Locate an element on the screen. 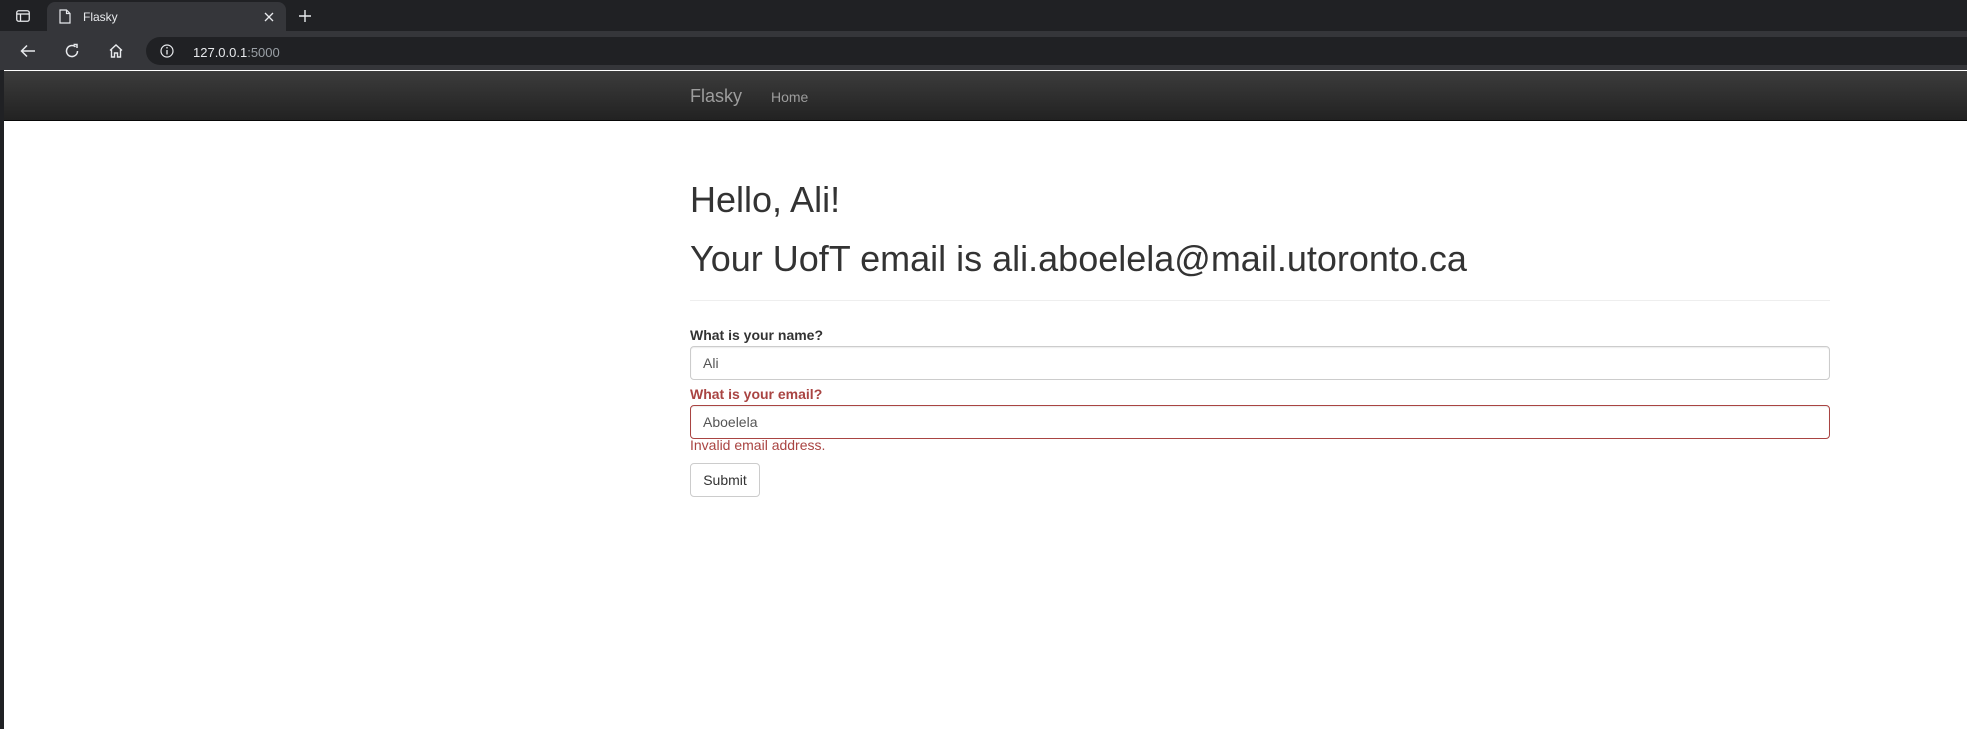  home-icon is located at coordinates (116, 51).